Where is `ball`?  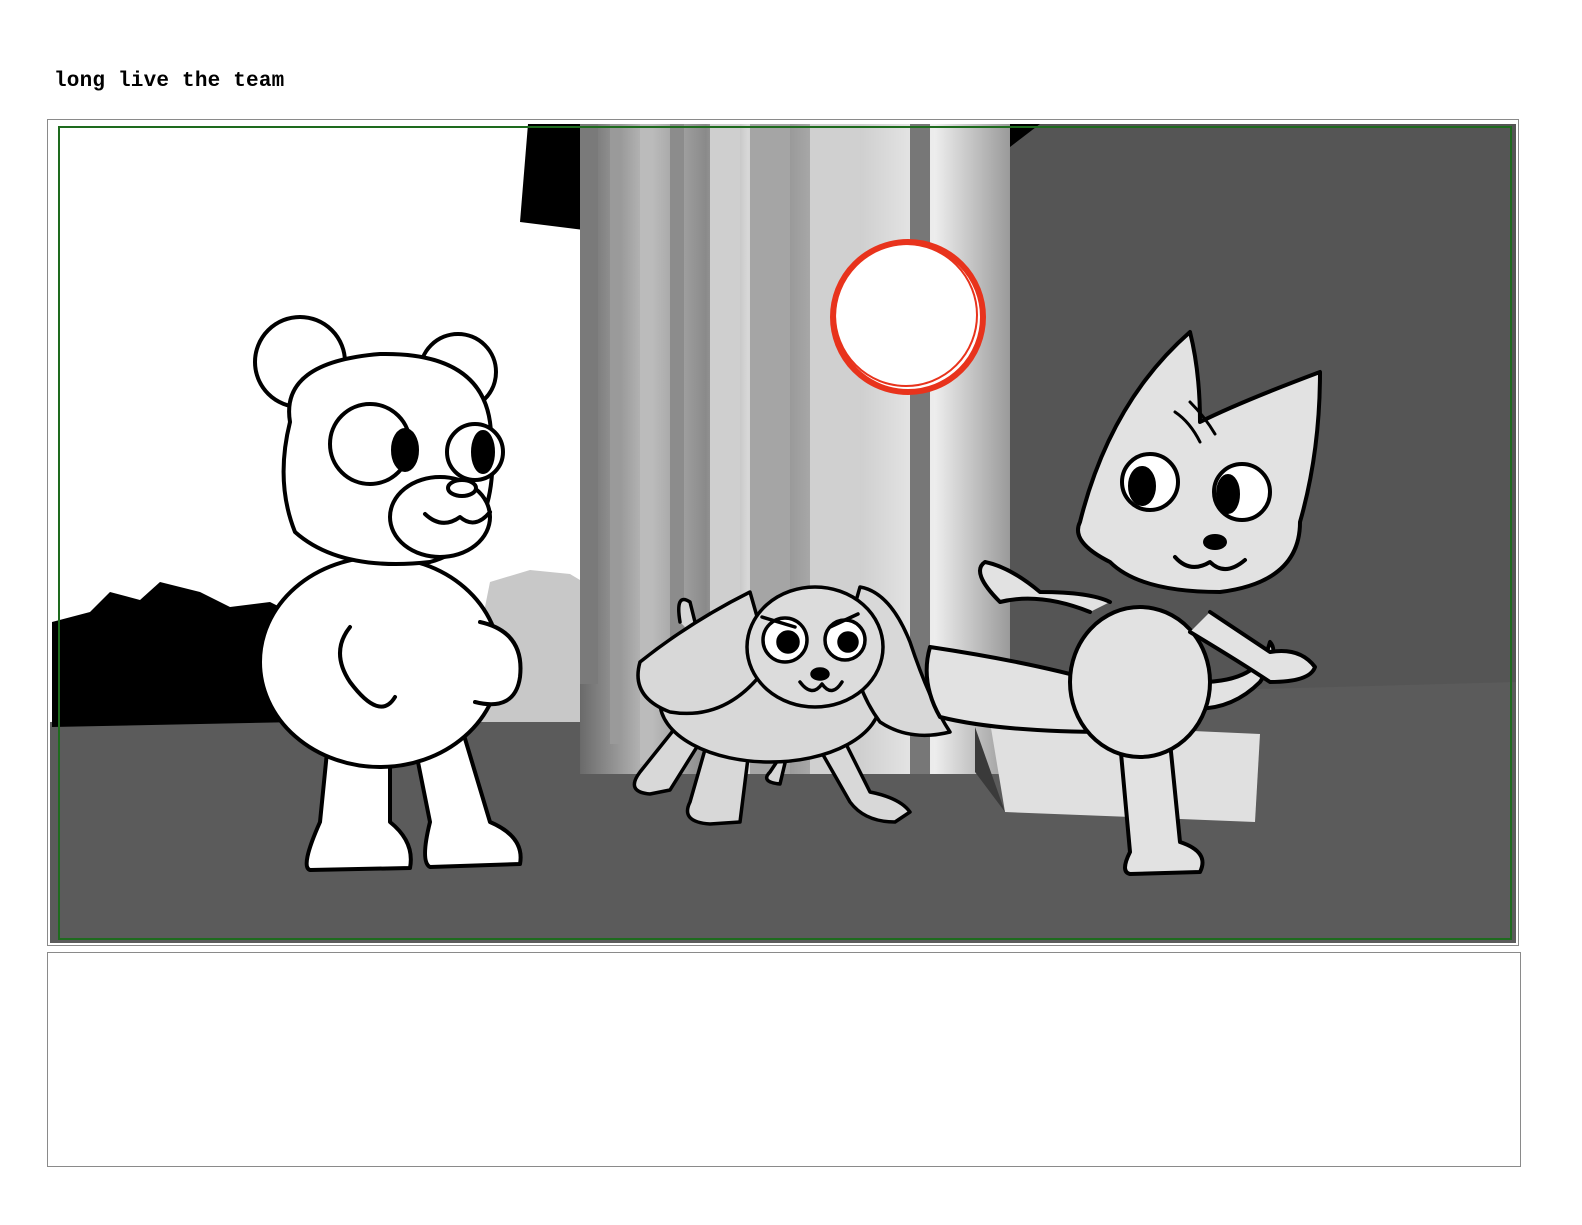 ball is located at coordinates (908, 317).